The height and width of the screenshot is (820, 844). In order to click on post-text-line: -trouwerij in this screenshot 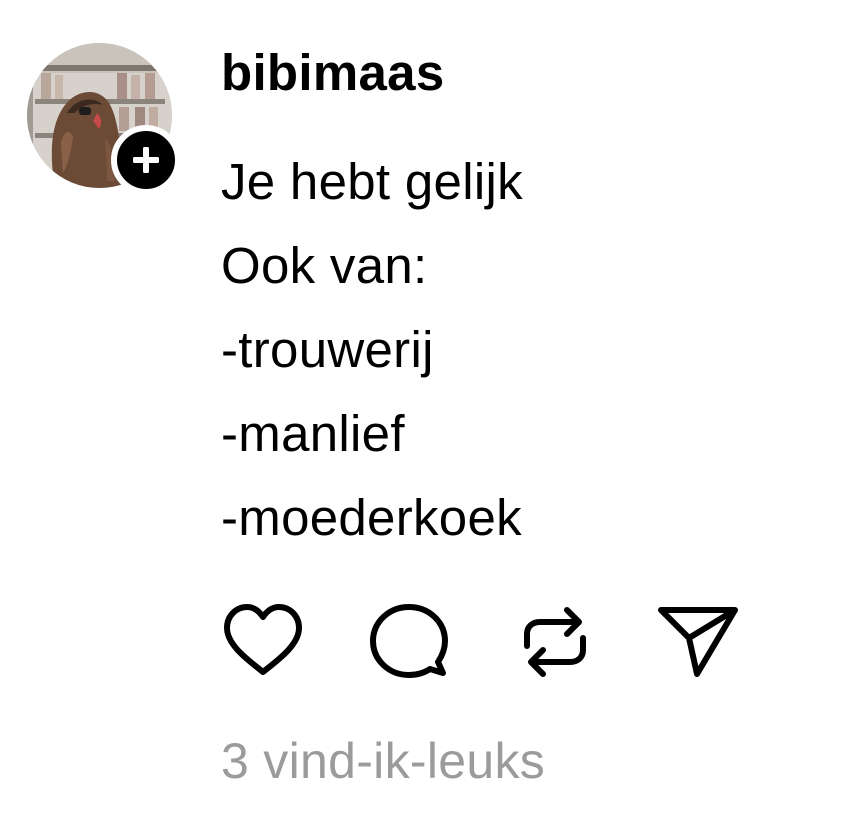, I will do `click(327, 349)`.